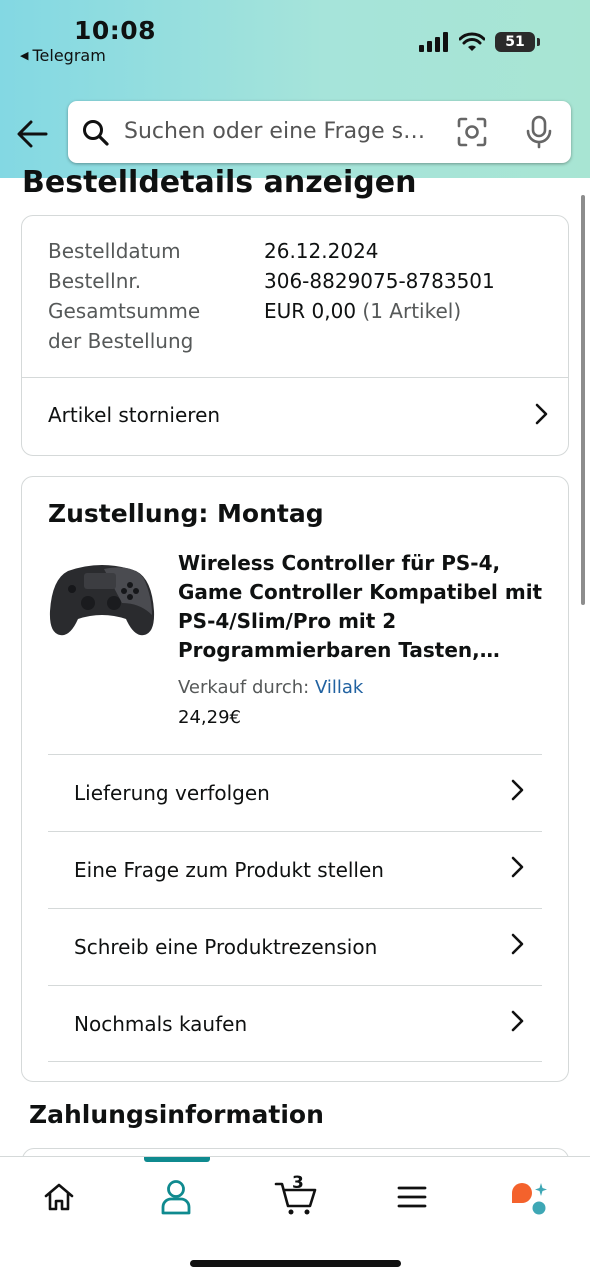  I want to click on menu-icon, so click(412, 1197).